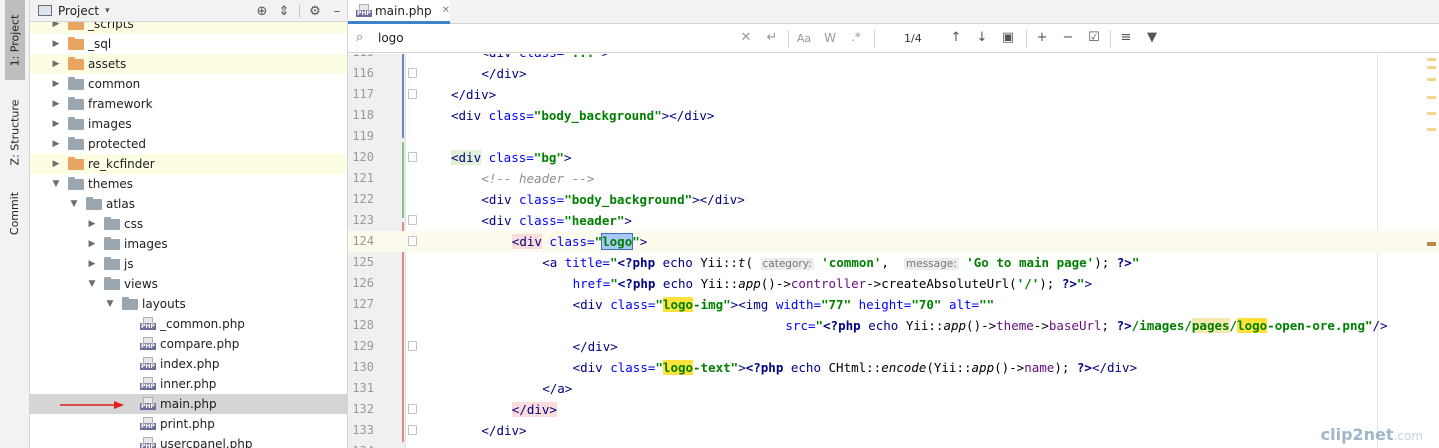 The image size is (1439, 448). I want to click on clear-search-icon: ✕, so click(746, 37).